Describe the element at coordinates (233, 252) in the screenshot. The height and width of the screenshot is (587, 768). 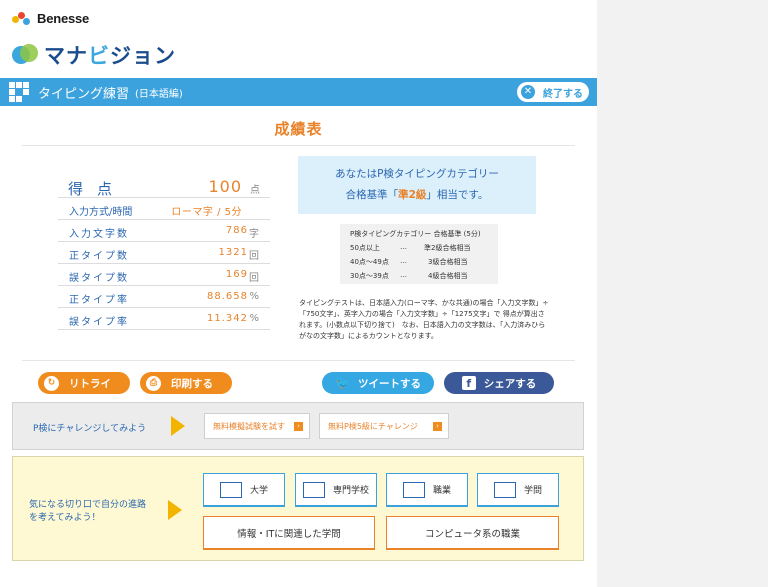
I see `row-value: 1321` at that location.